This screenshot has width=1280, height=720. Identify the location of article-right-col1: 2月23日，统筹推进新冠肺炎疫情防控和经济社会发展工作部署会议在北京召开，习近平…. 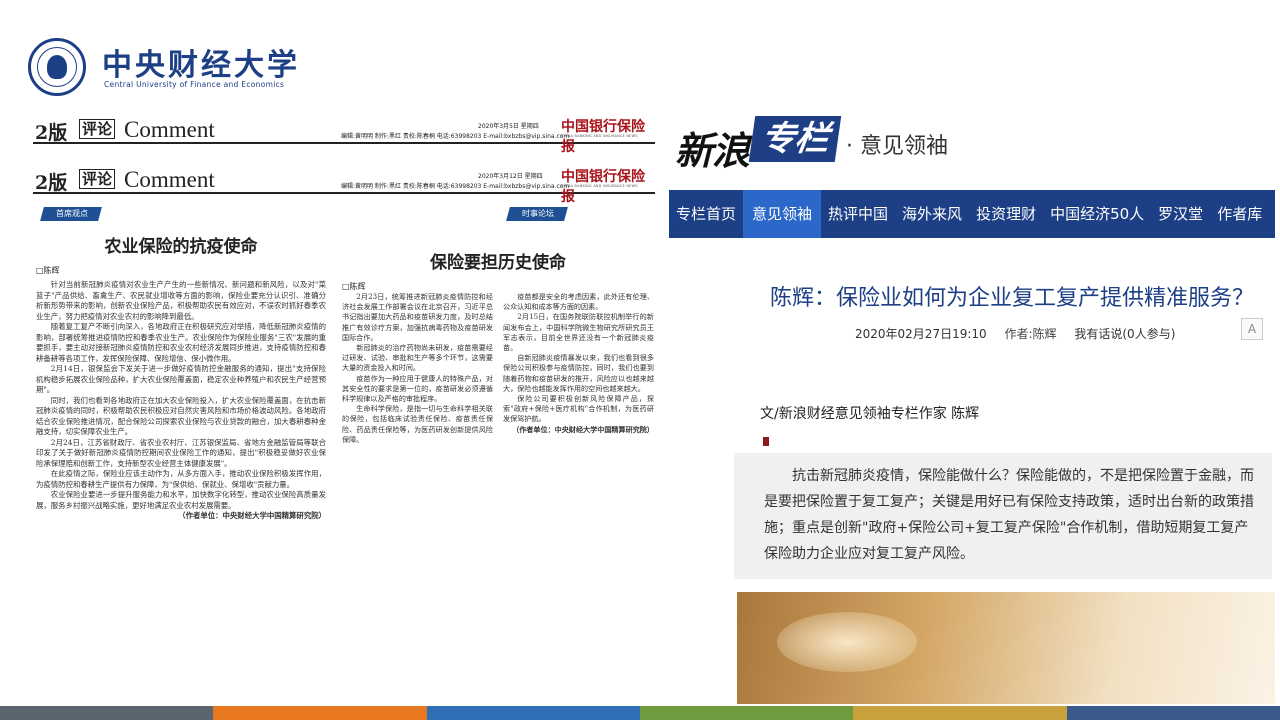
(417, 368).